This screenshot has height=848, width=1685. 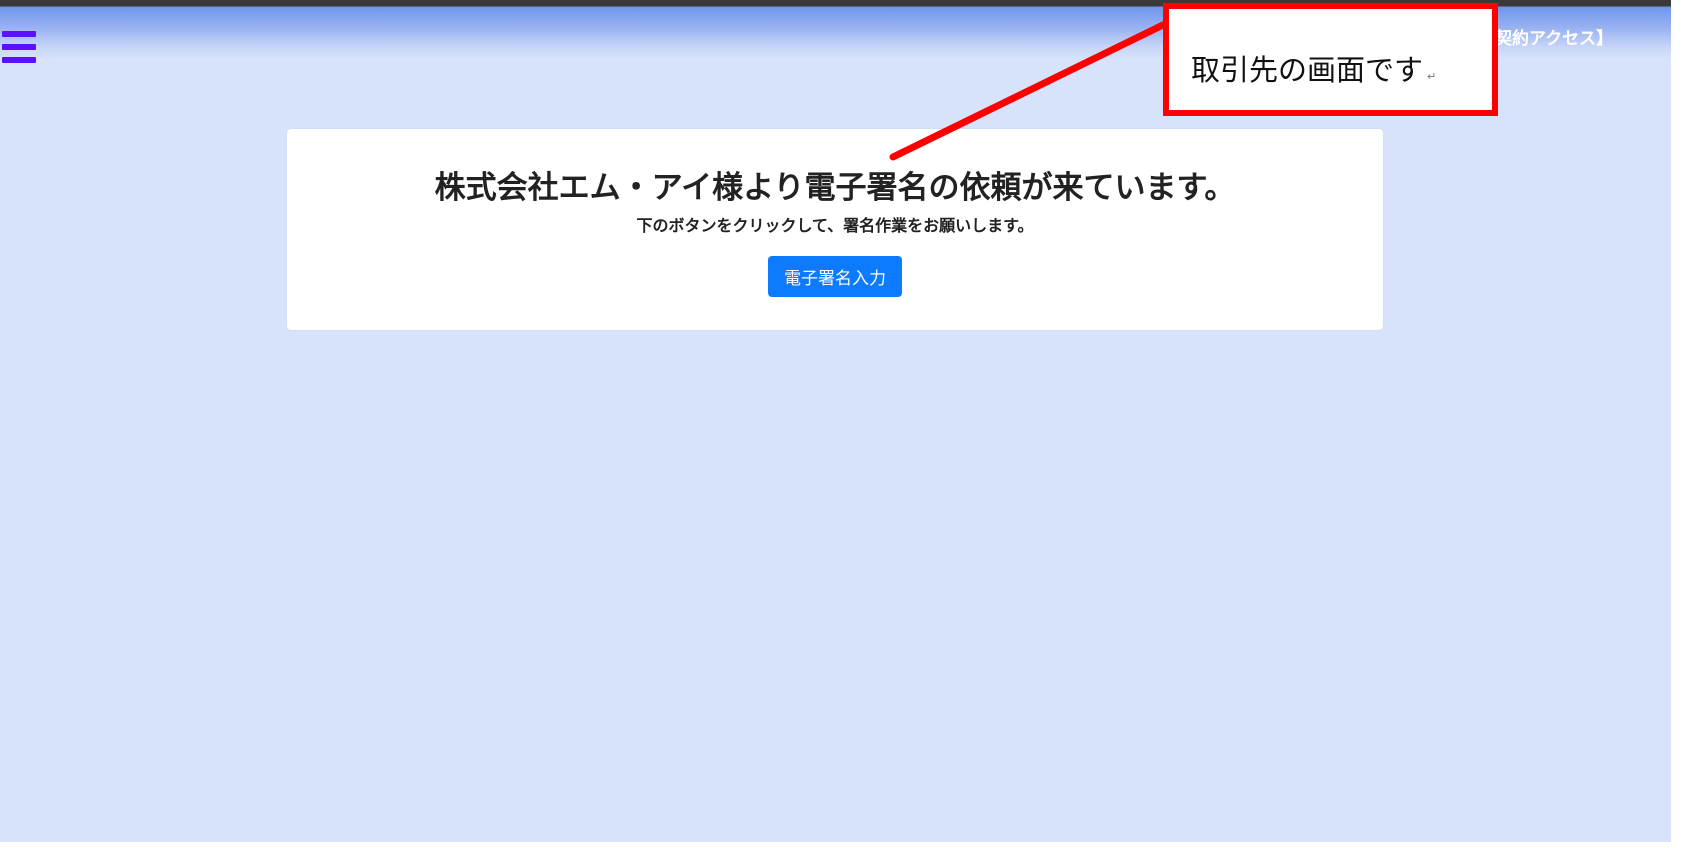 I want to click on annotation-callout-box: 取引先の画面です ↵, so click(x=1330, y=59).